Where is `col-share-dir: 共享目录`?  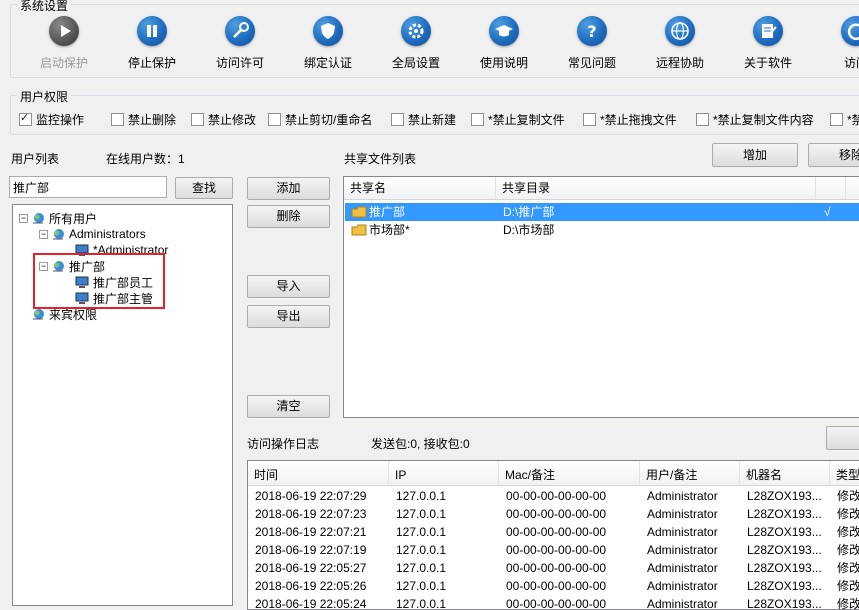
col-share-dir: 共享目录 is located at coordinates (656, 188).